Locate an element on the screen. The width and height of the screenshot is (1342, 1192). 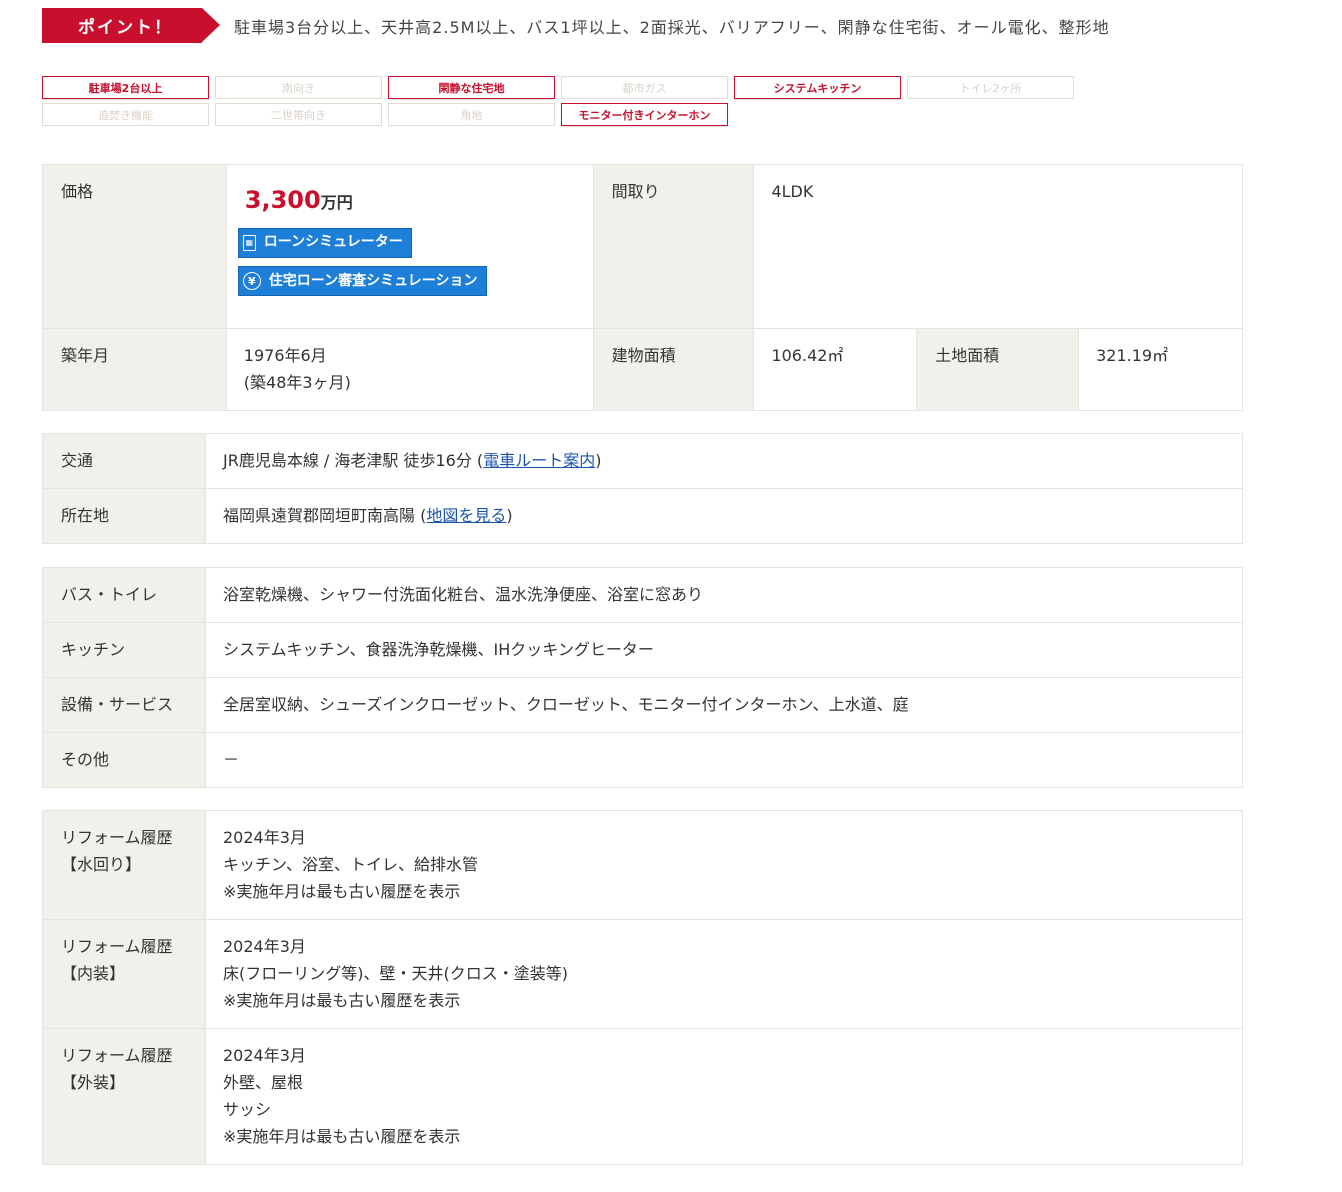
loan-review-button: ¥ 住宅ローン審査シミュレーション is located at coordinates (362, 281).